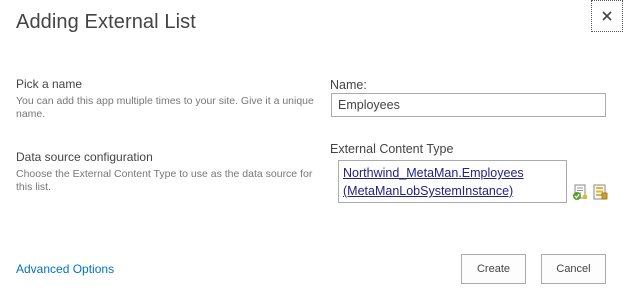 The height and width of the screenshot is (294, 624). Describe the element at coordinates (392, 149) in the screenshot. I see `ect-field-label: External Content Type` at that location.